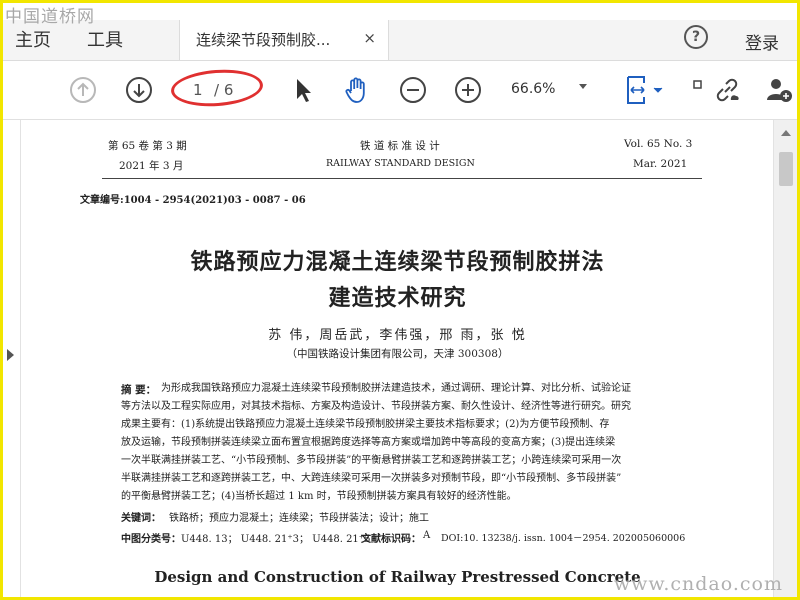 The image size is (800, 600). What do you see at coordinates (397, 262) in the screenshot?
I see `paper-title-line-1: 铁路预应力混凝土连续梁节段预制胶拼法` at bounding box center [397, 262].